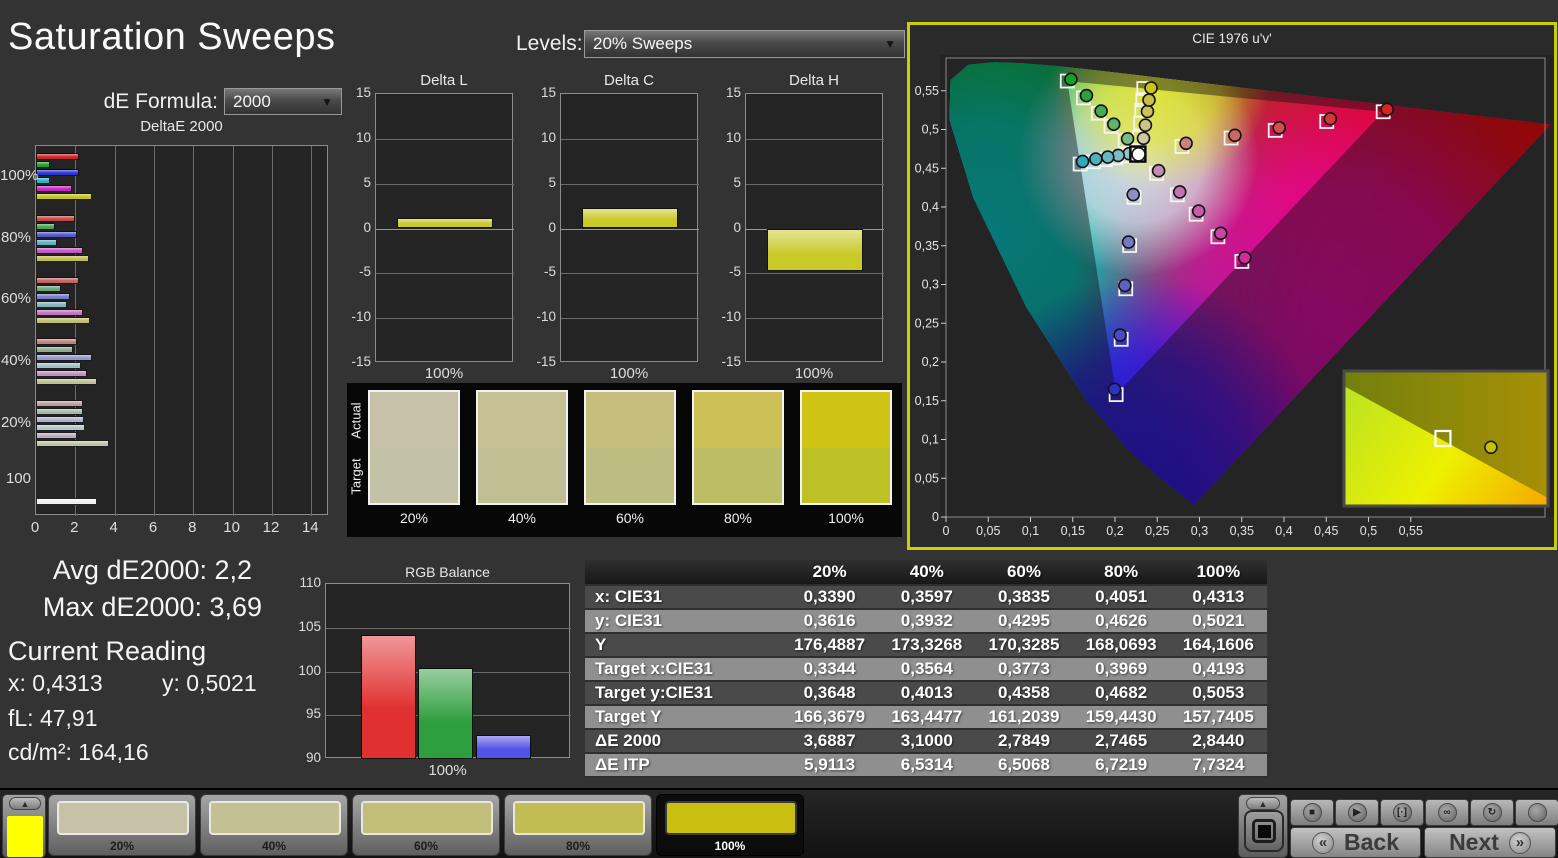  What do you see at coordinates (814, 227) in the screenshot?
I see `delta_h-plot` at bounding box center [814, 227].